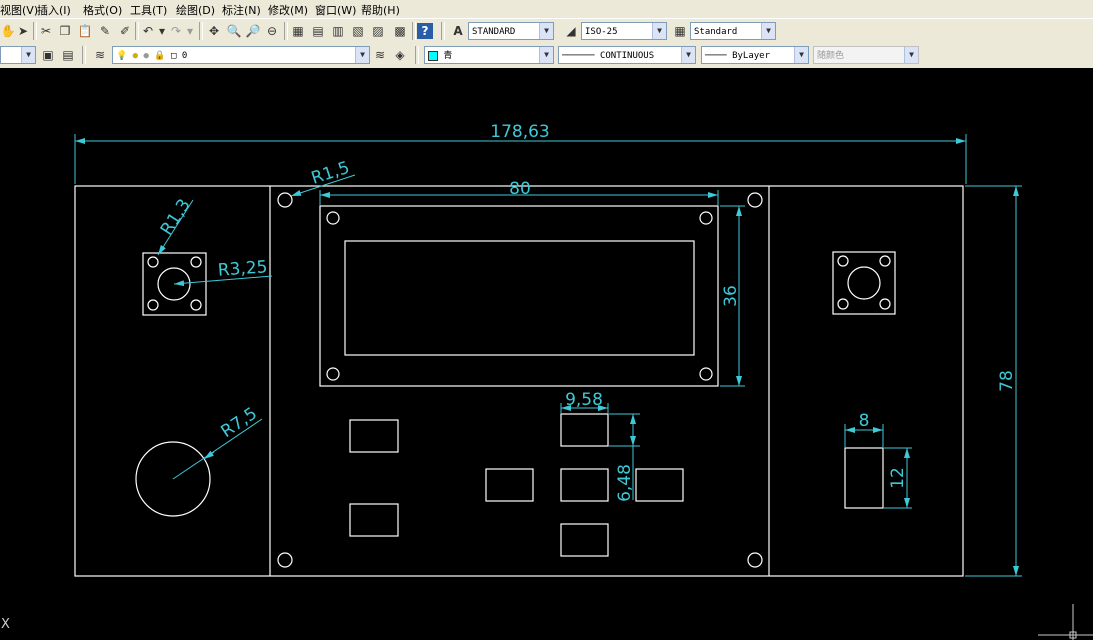 Image resolution: width=1093 pixels, height=640 pixels. I want to click on sheet-set-icon: ▧, so click(358, 31).